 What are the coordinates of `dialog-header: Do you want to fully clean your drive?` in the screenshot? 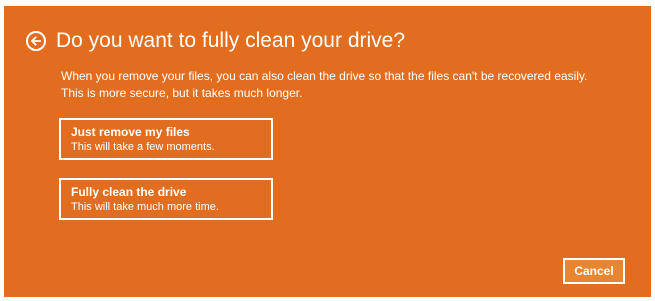 It's located at (215, 41).